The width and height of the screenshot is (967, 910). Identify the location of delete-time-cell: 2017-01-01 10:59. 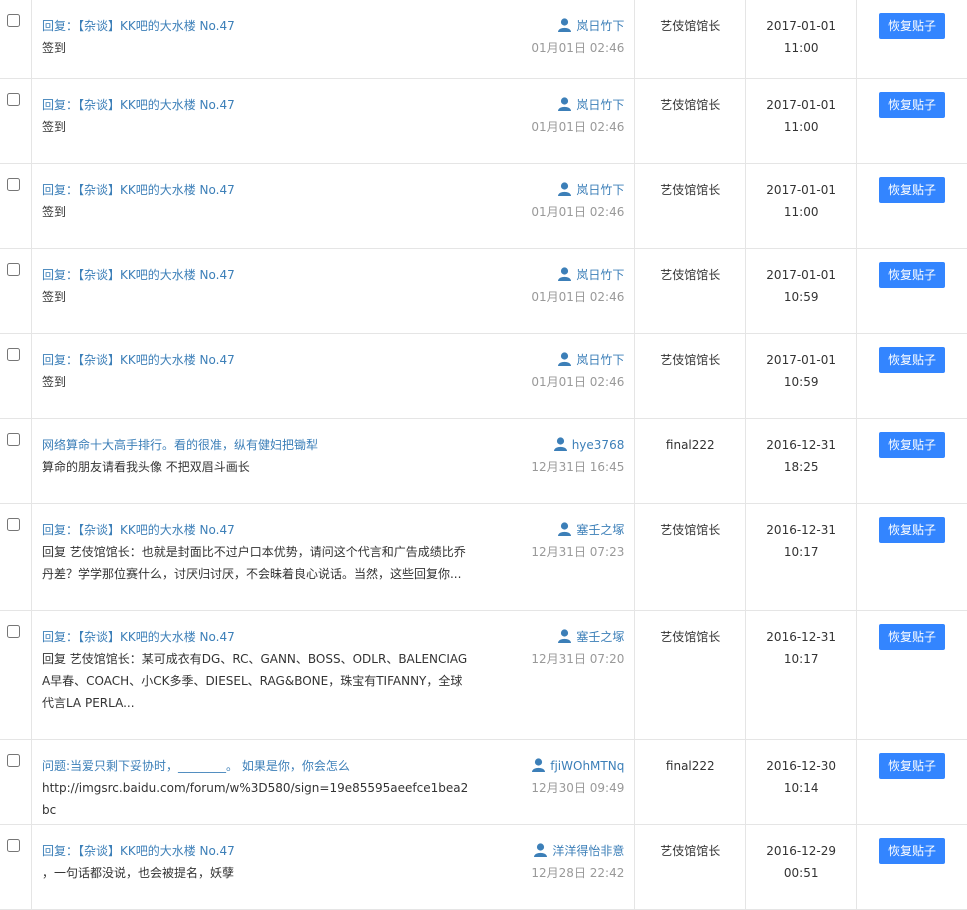
(802, 291).